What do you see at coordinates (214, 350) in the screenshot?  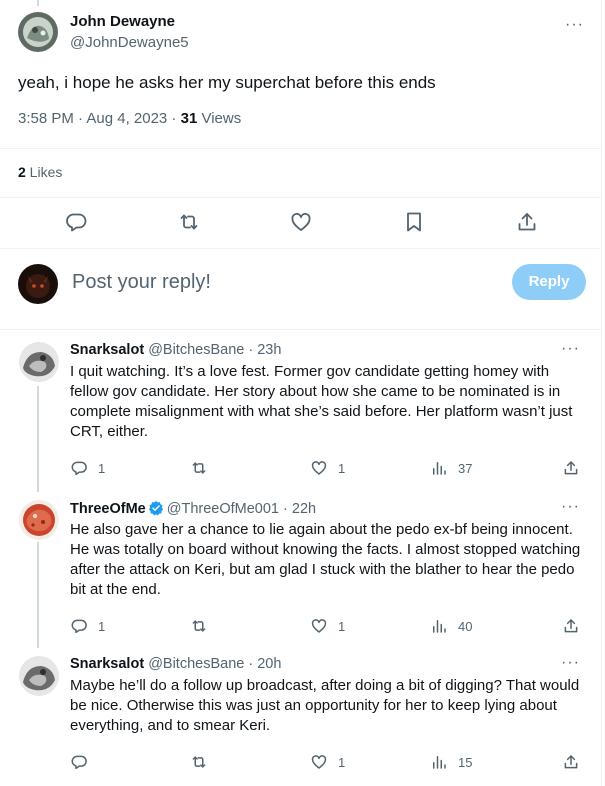 I see `reply-handle-time: @BitchesBane · 23h` at bounding box center [214, 350].